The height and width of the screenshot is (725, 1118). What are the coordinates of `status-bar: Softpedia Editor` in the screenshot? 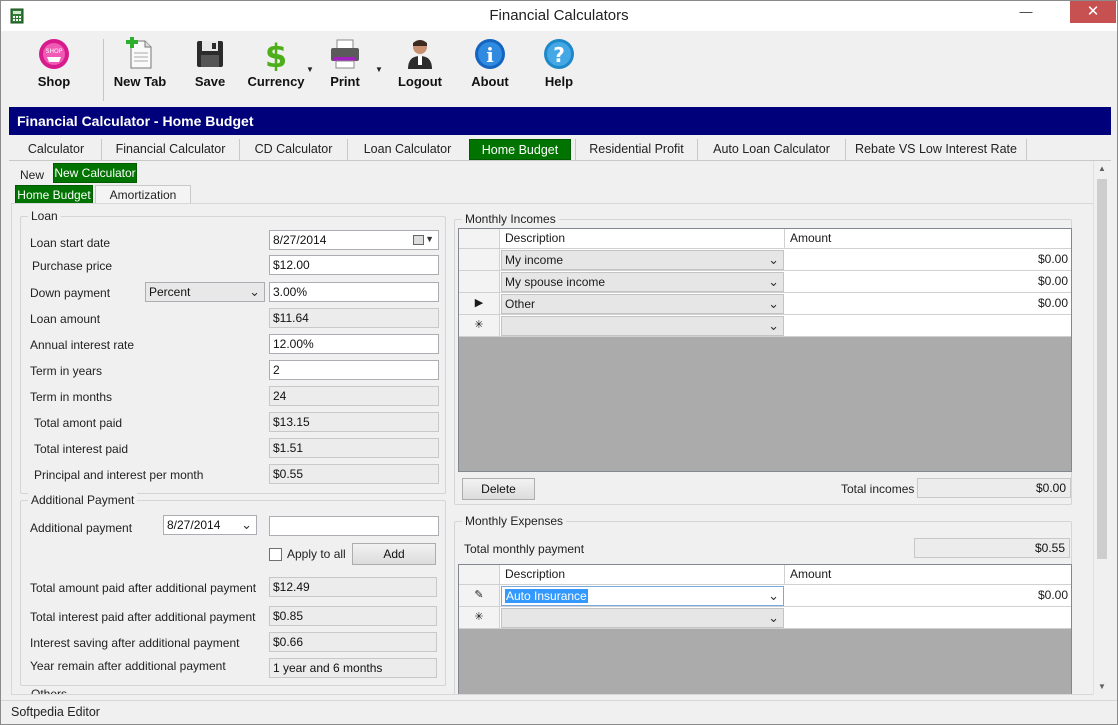 It's located at (559, 712).